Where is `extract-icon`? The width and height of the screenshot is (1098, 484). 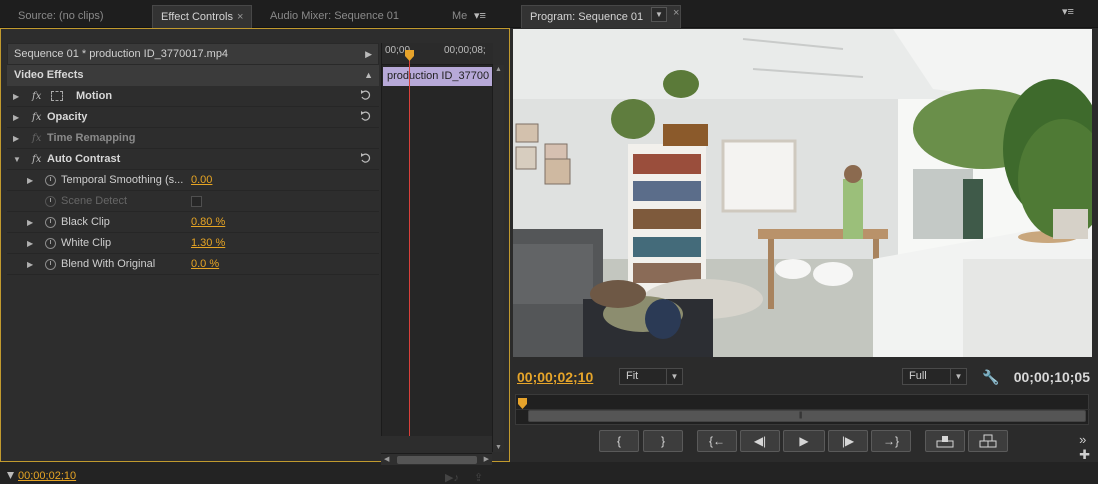 extract-icon is located at coordinates (988, 441).